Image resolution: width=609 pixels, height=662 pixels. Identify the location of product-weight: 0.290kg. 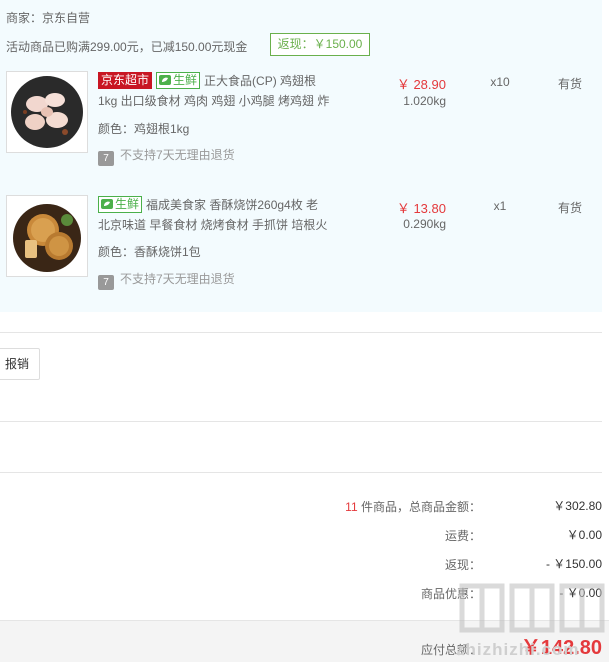
(424, 224).